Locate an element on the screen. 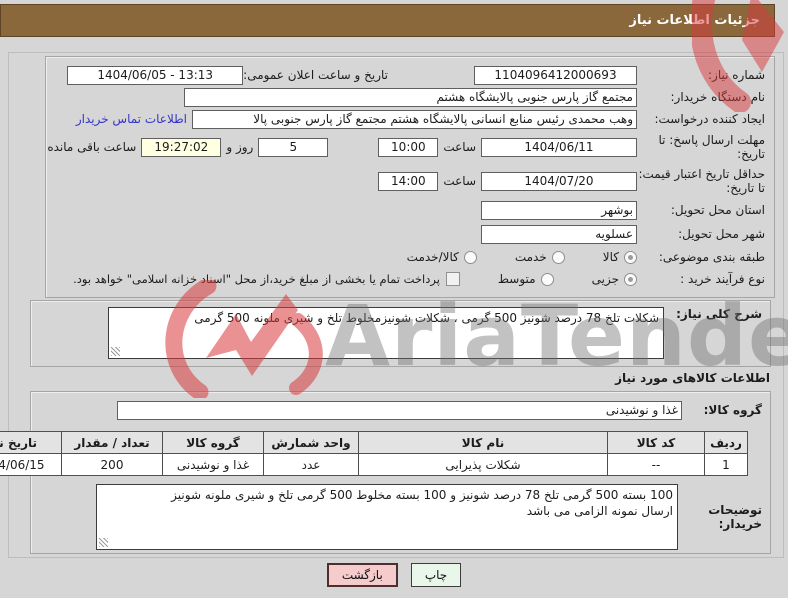 This screenshot has height=598, width=788. cell-item-name: شکلات پذیرایی is located at coordinates (483, 464).